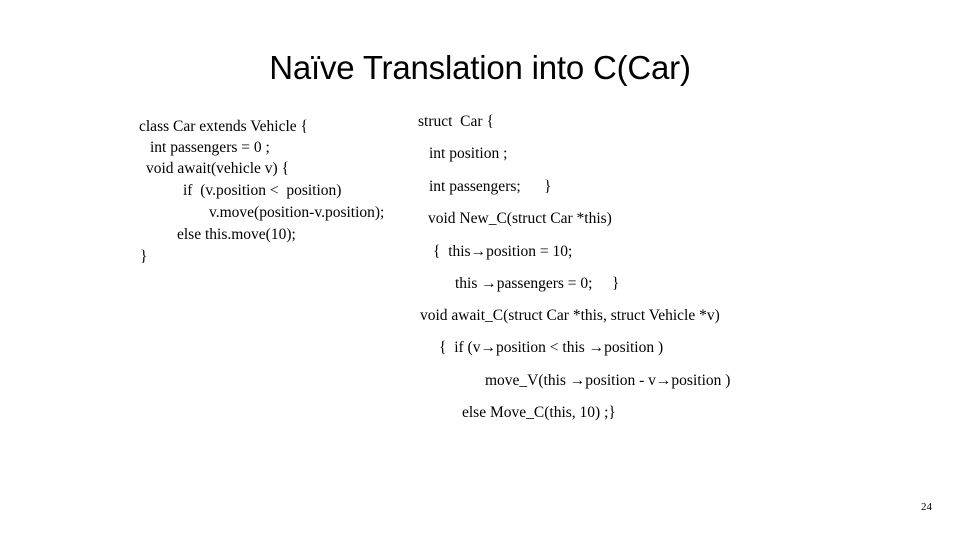 Image resolution: width=960 pixels, height=540 pixels. Describe the element at coordinates (490, 186) in the screenshot. I see `c-code-line: int passengers; }` at that location.